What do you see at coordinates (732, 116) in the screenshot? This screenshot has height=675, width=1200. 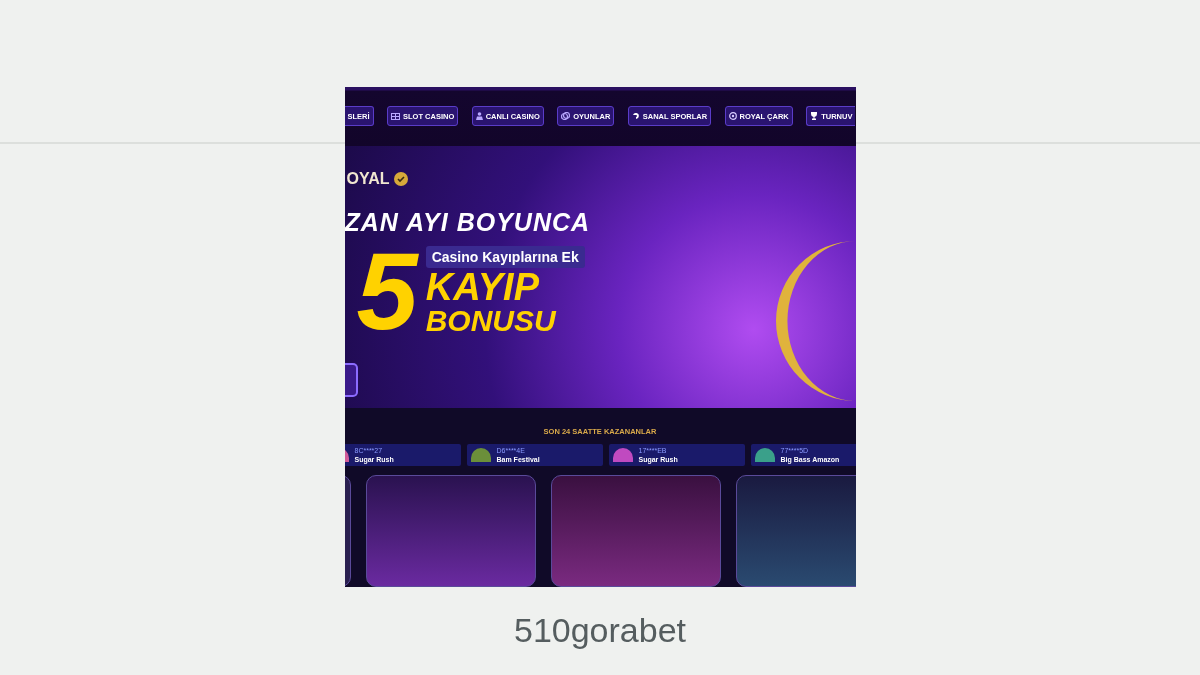 I see `wheel-icon` at bounding box center [732, 116].